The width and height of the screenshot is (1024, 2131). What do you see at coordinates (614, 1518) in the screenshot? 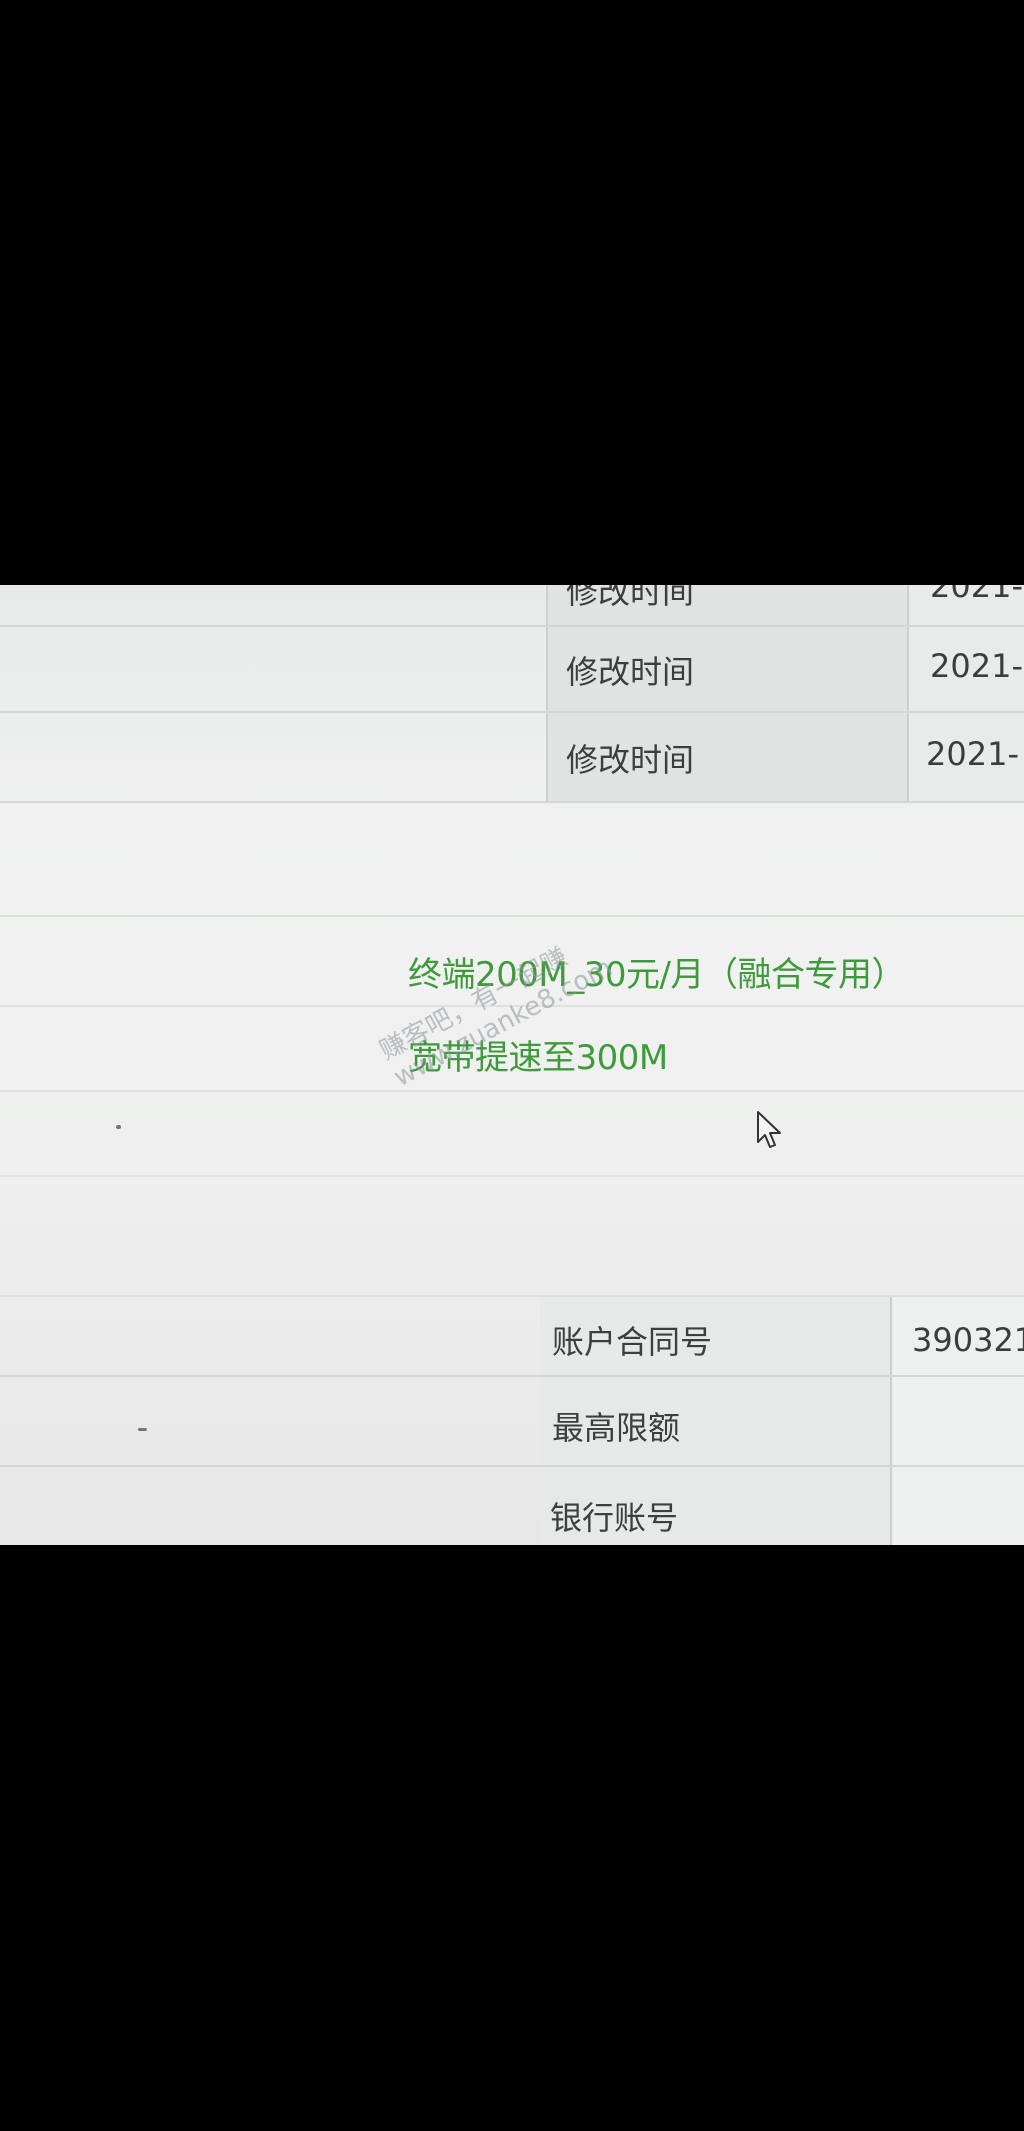
I see `bank-account-label: 银行账号` at bounding box center [614, 1518].